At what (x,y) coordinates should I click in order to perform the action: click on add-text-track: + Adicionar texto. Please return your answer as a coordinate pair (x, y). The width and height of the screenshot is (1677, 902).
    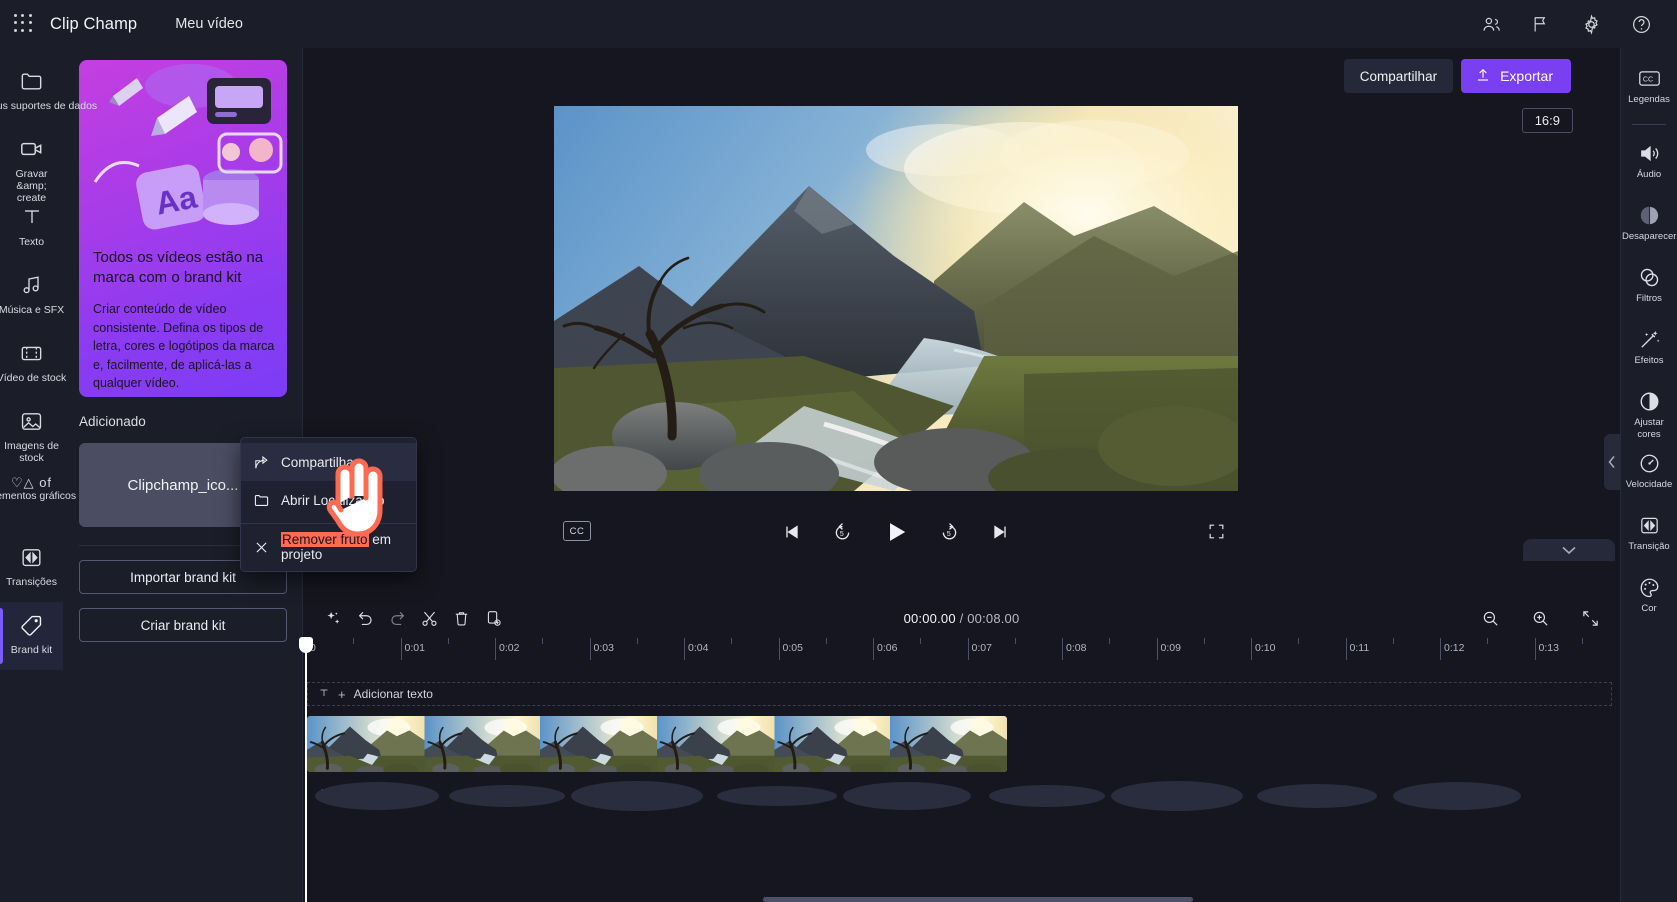
    Looking at the image, I should click on (959, 694).